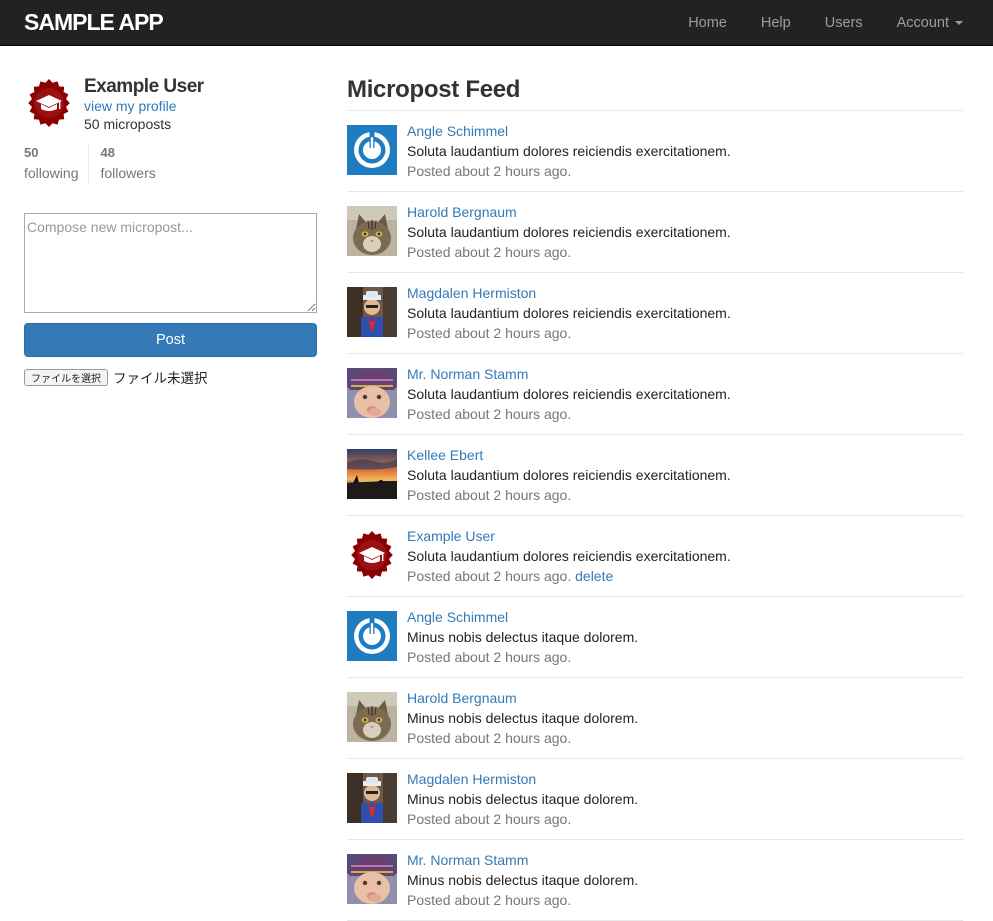 Image resolution: width=993 pixels, height=921 pixels. I want to click on nav-help: Help, so click(776, 23).